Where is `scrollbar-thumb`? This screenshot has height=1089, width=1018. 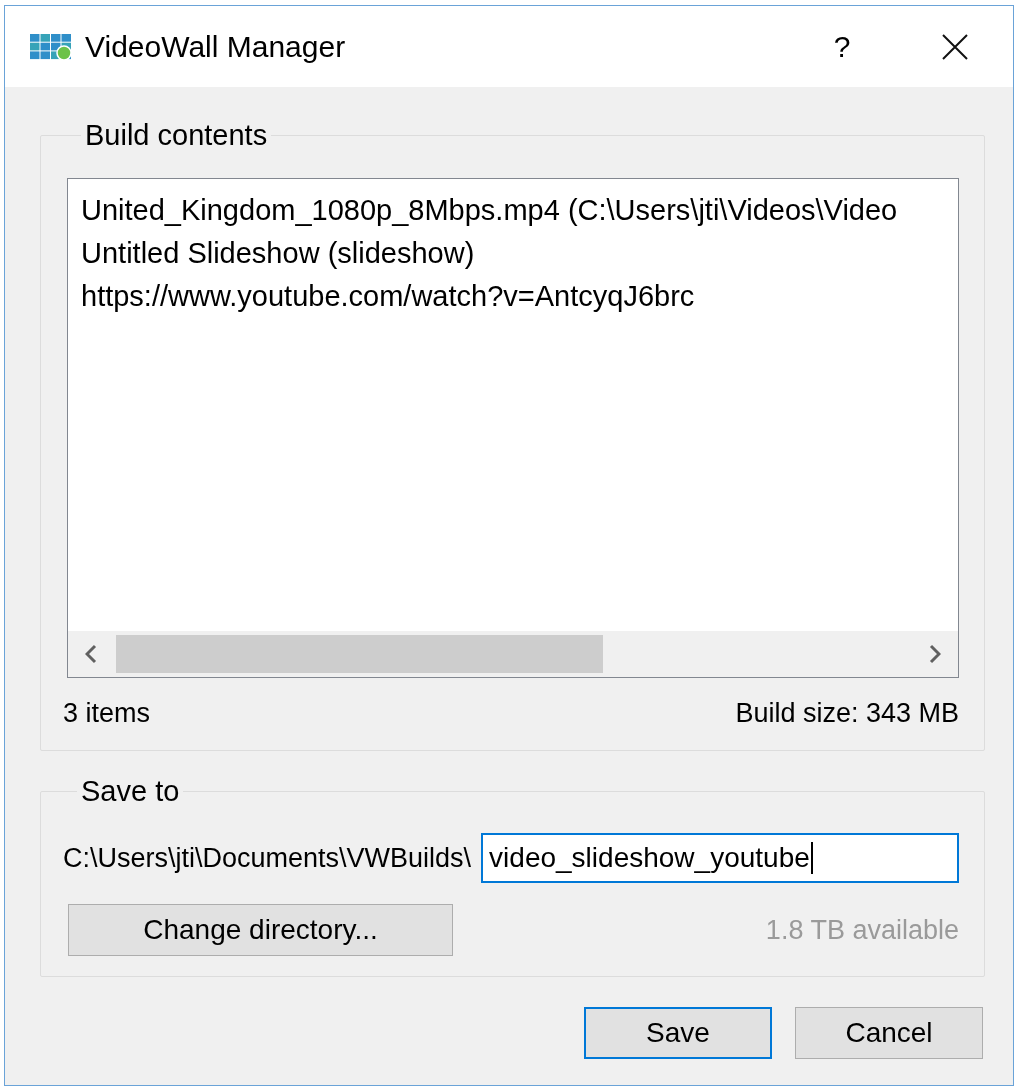
scrollbar-thumb is located at coordinates (359, 654).